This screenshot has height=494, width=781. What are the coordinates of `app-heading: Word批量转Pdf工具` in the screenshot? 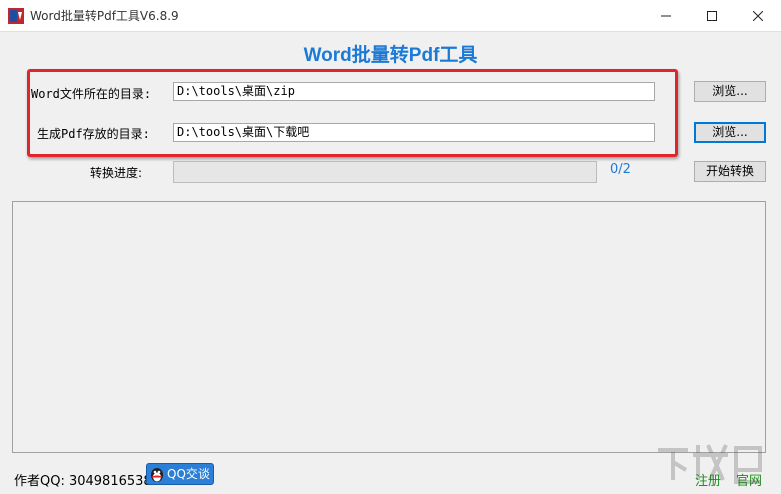 It's located at (390, 55).